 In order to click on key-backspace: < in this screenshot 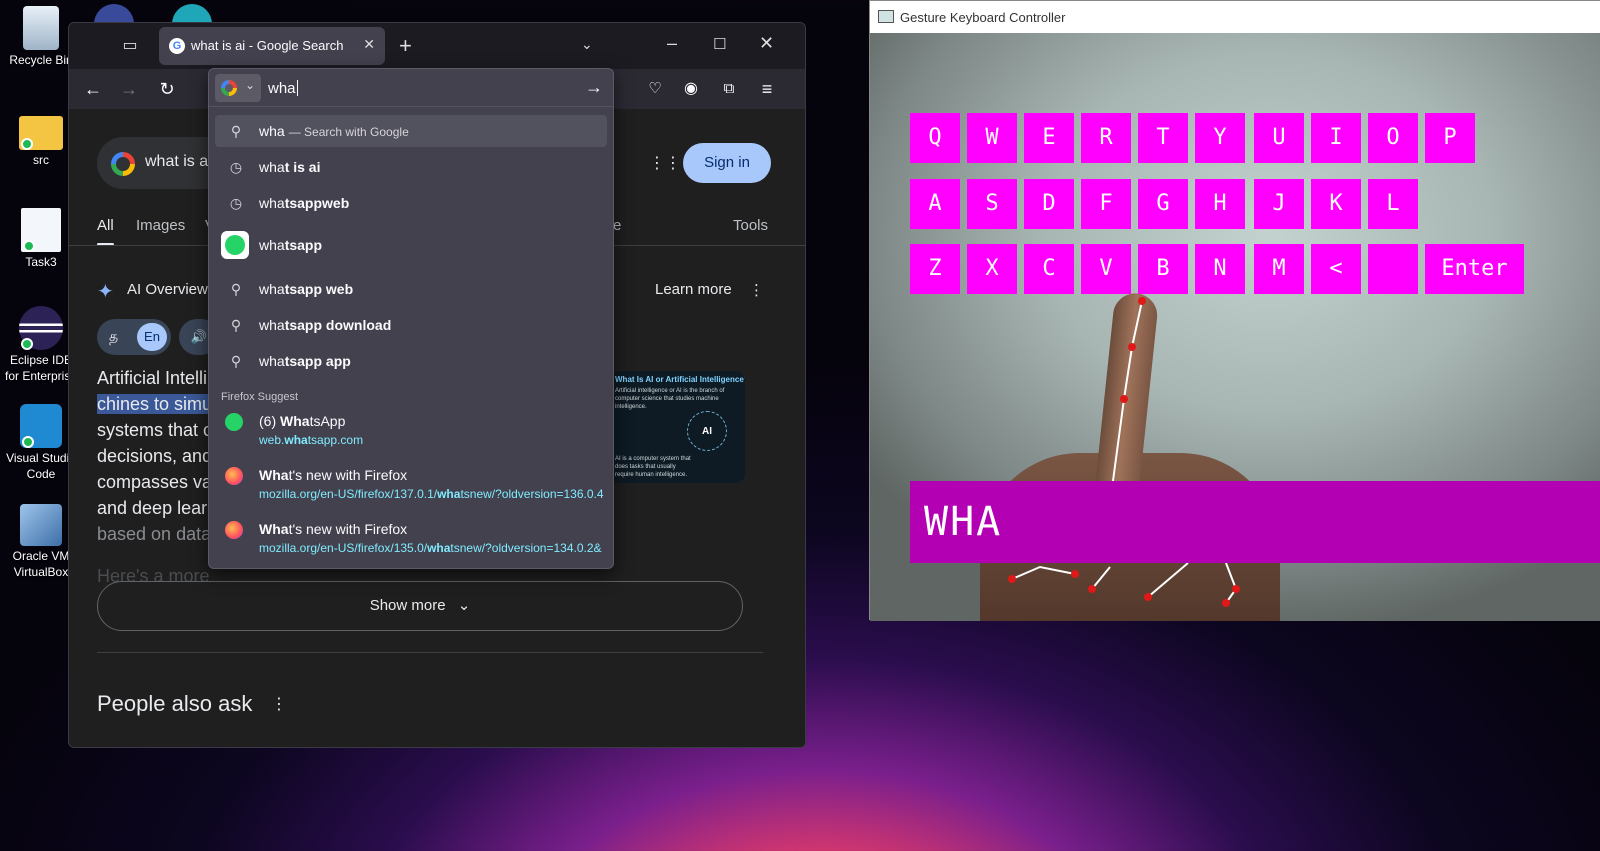, I will do `click(1336, 269)`.